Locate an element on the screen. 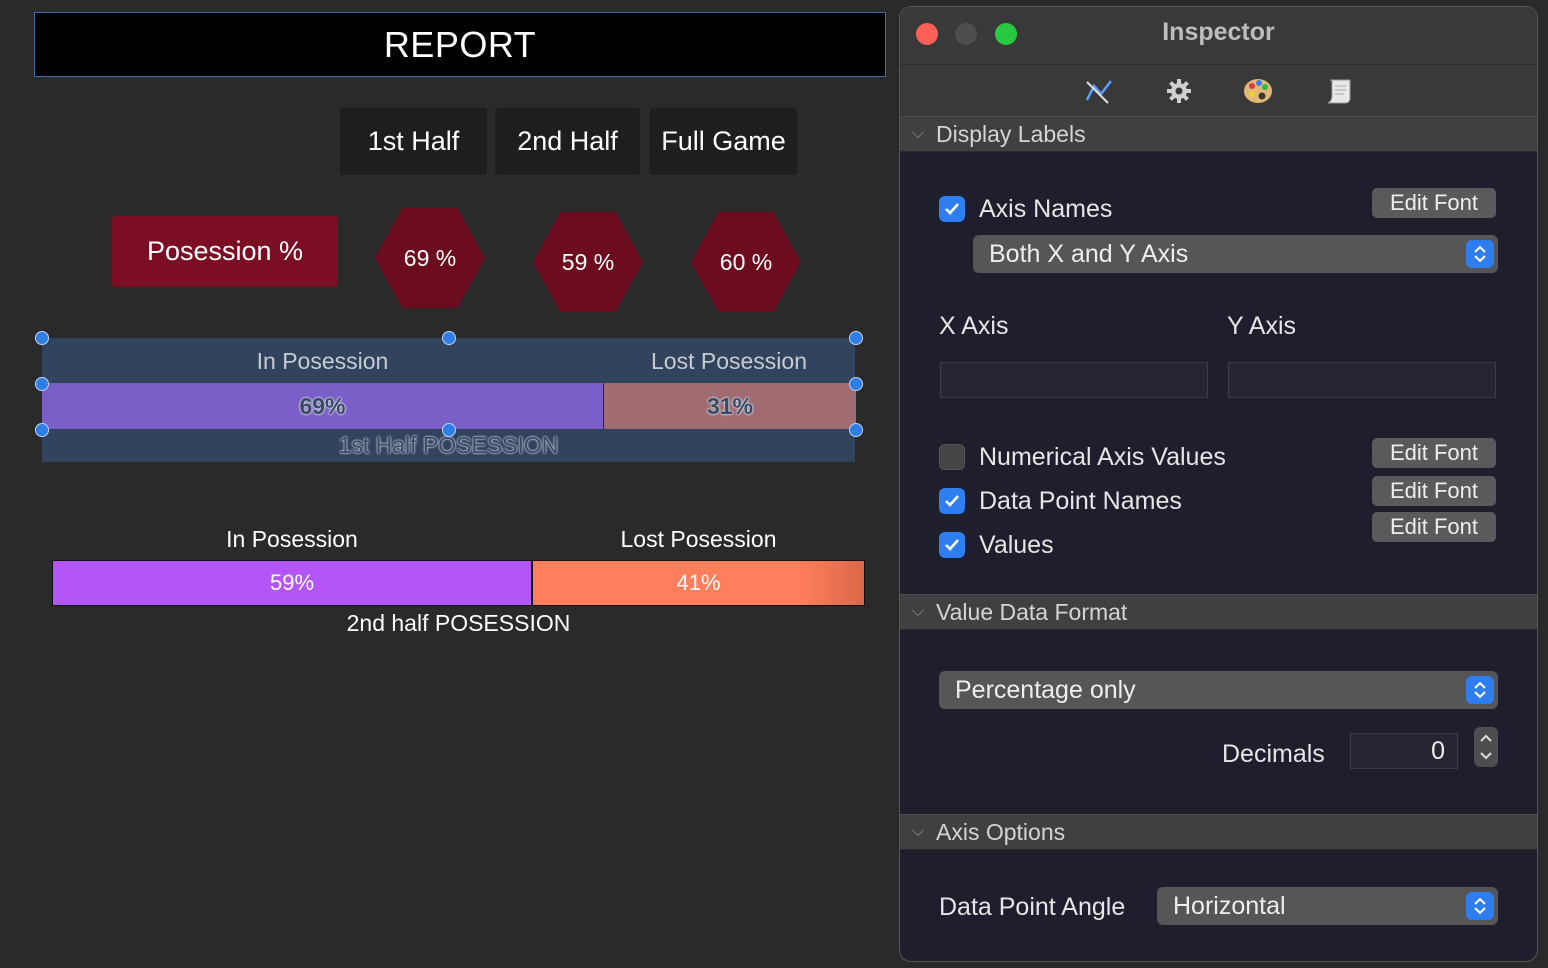  chart1-header-lost-possession: Lost Posession is located at coordinates (729, 361).